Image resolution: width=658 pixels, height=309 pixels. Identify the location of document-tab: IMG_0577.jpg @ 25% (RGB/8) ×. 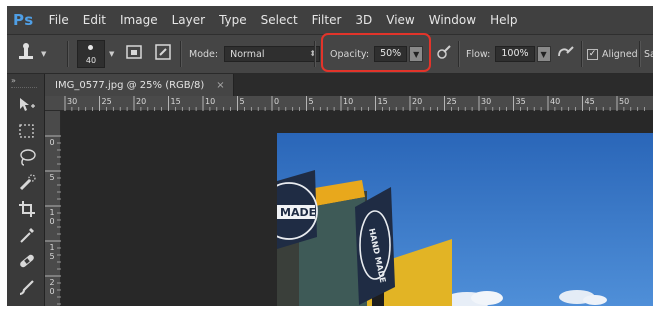
(139, 85).